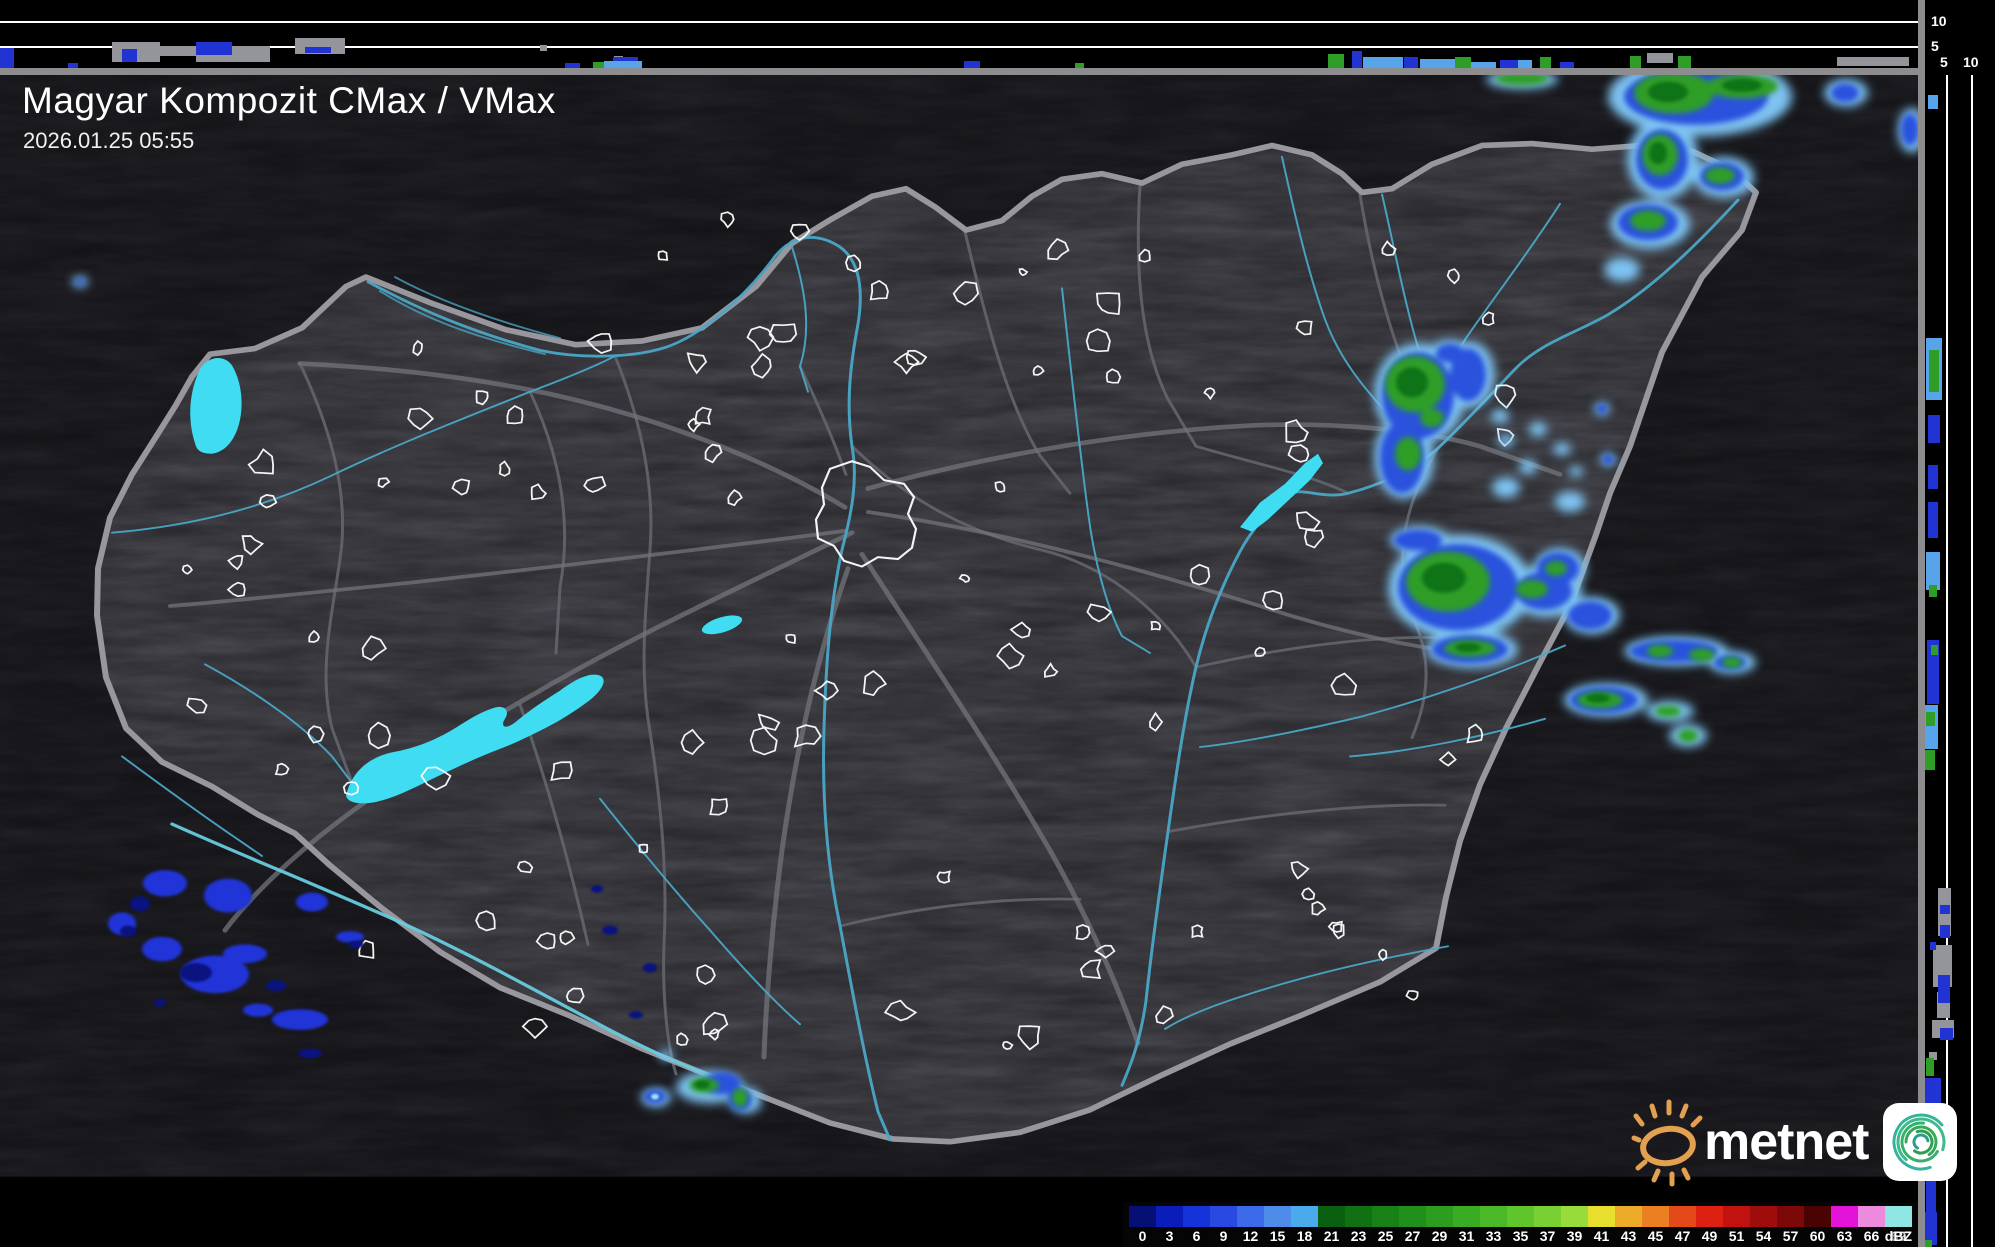  I want to click on colorbar-tick-label: 18, so click(1304, 1236).